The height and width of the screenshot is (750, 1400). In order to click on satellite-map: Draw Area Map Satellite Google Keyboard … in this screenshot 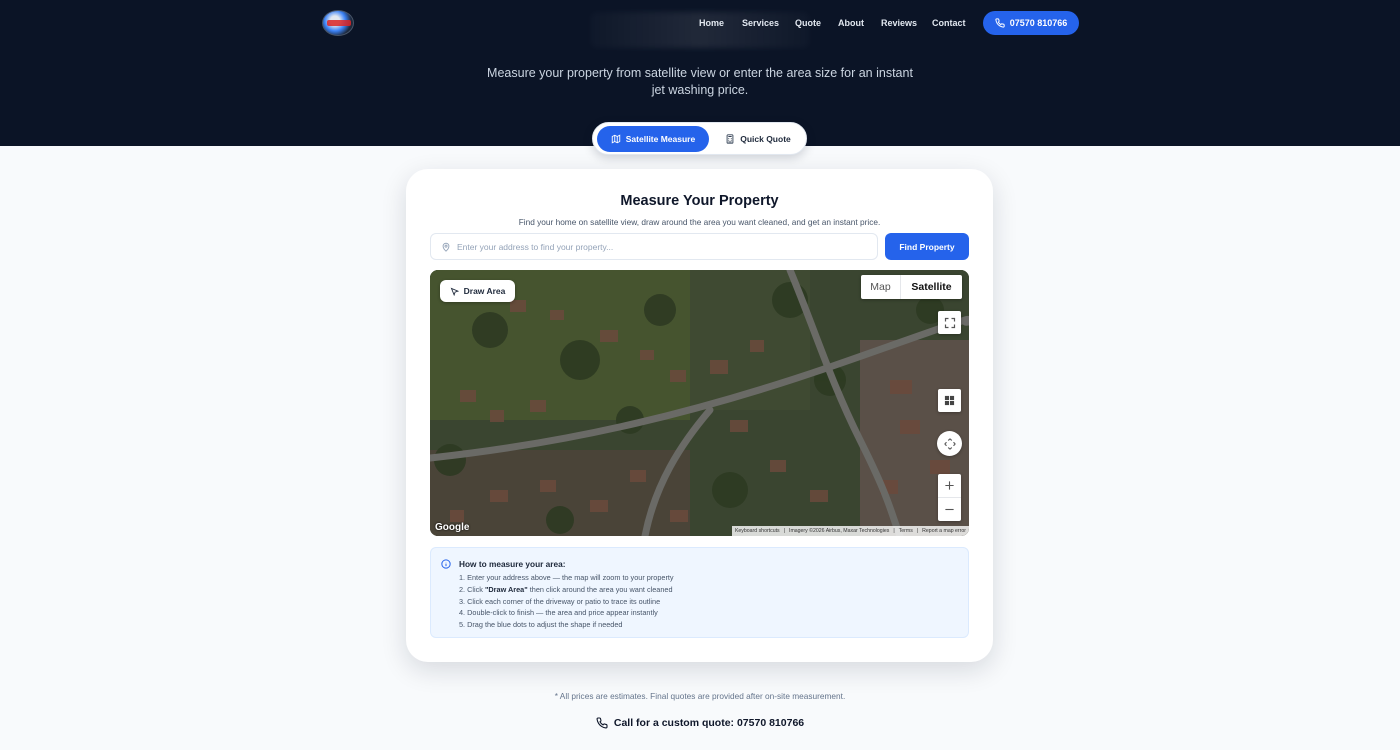, I will do `click(699, 403)`.